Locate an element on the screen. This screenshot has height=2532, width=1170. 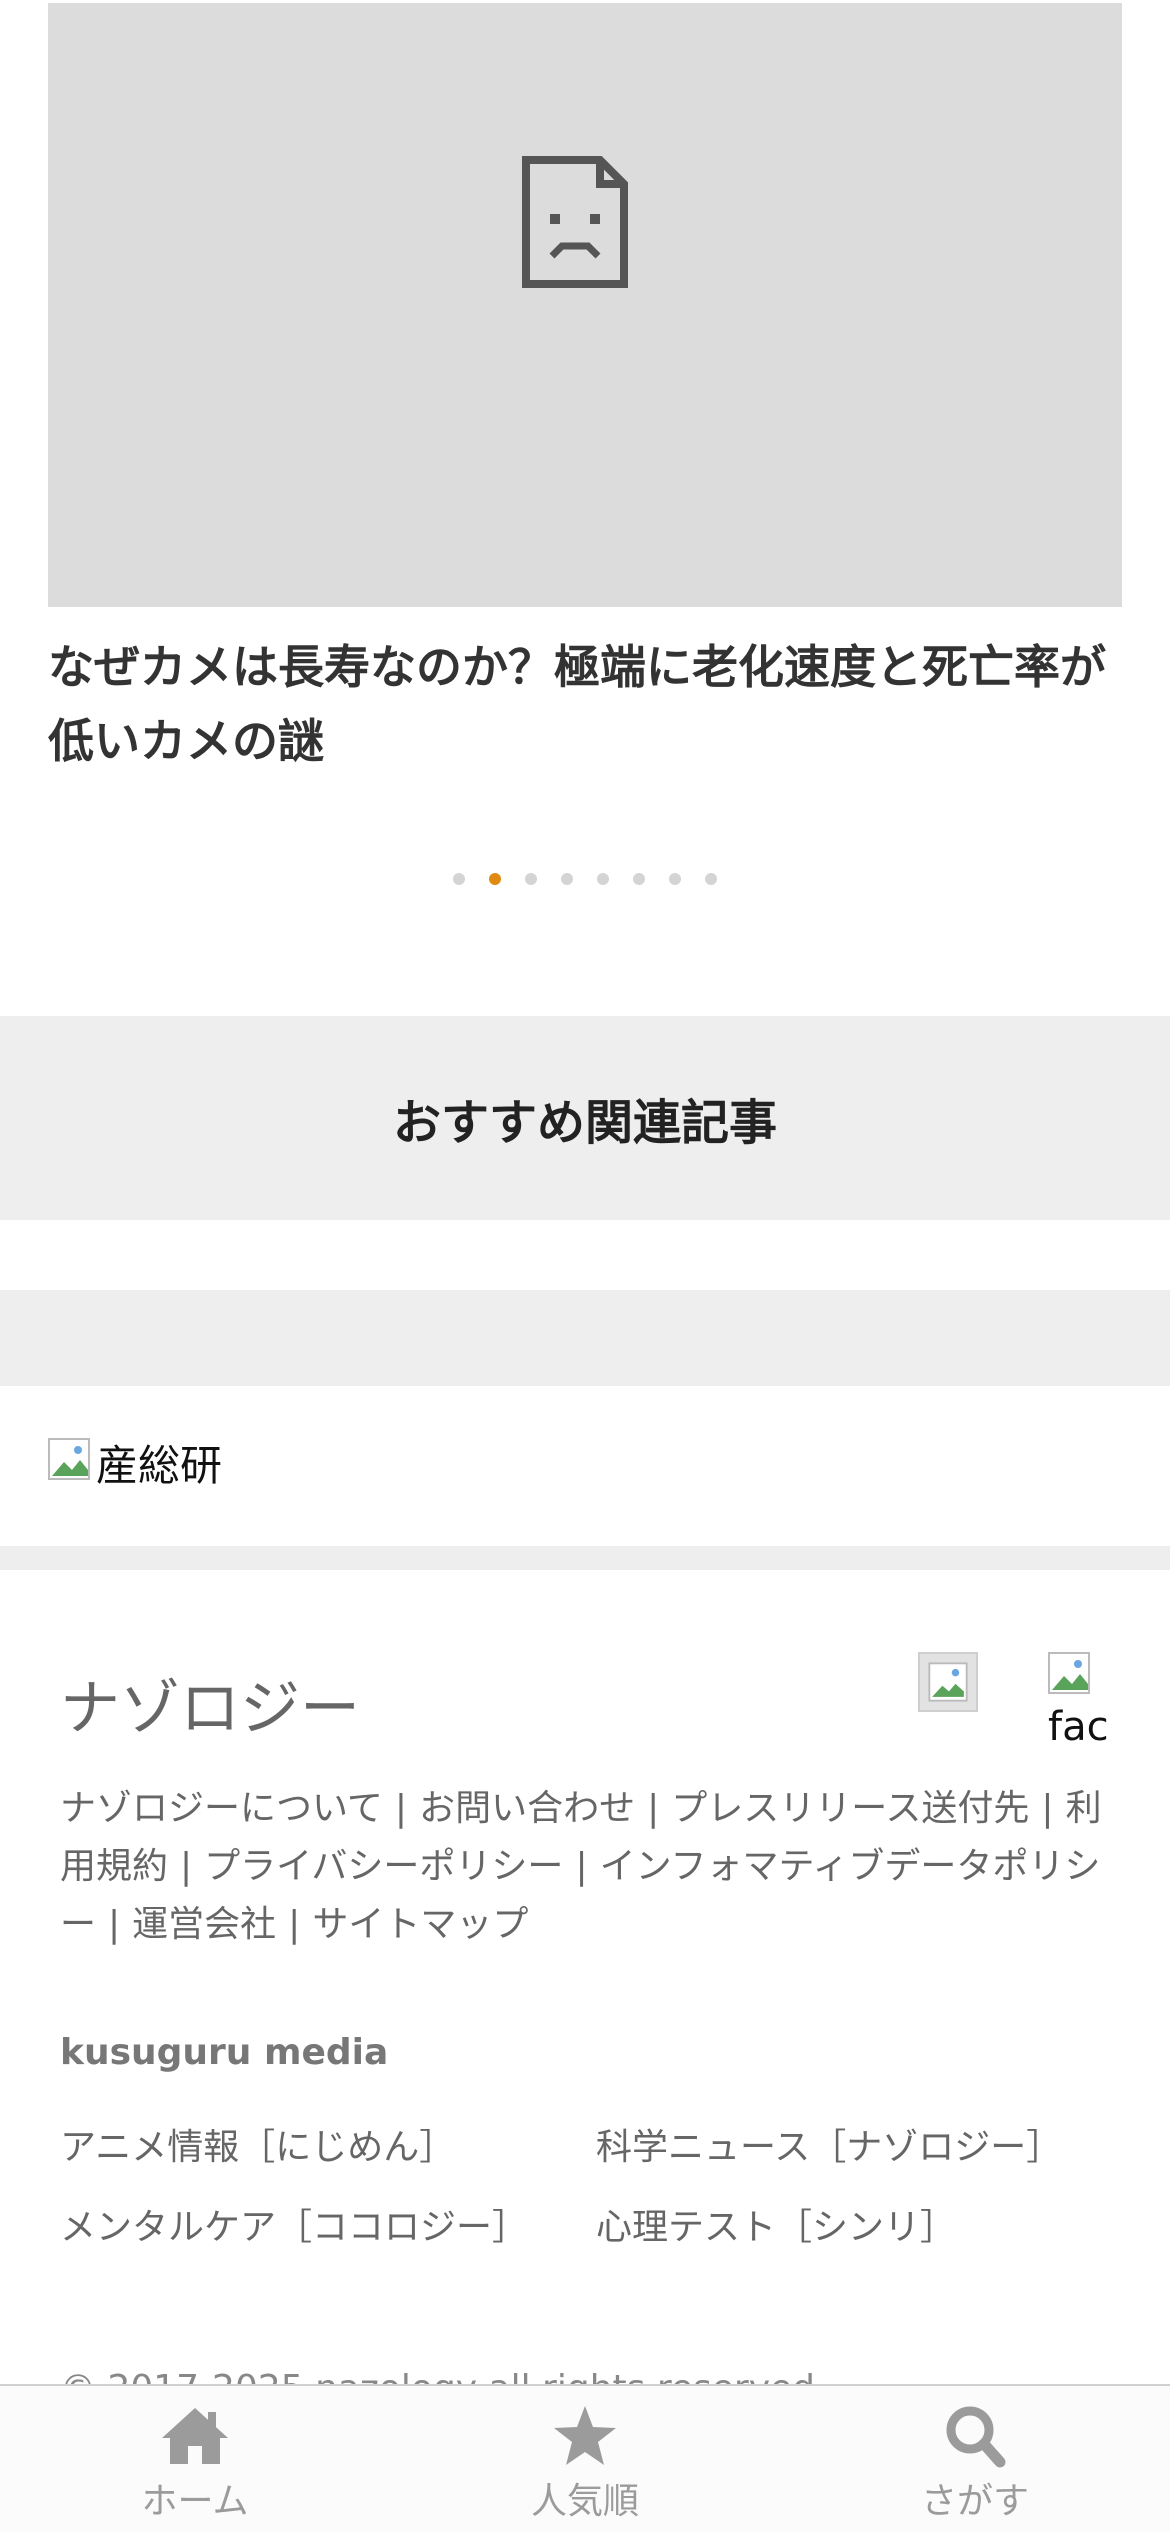
media-link-shinri: 心理テスト［シンリ］ is located at coordinates (853, 2228).